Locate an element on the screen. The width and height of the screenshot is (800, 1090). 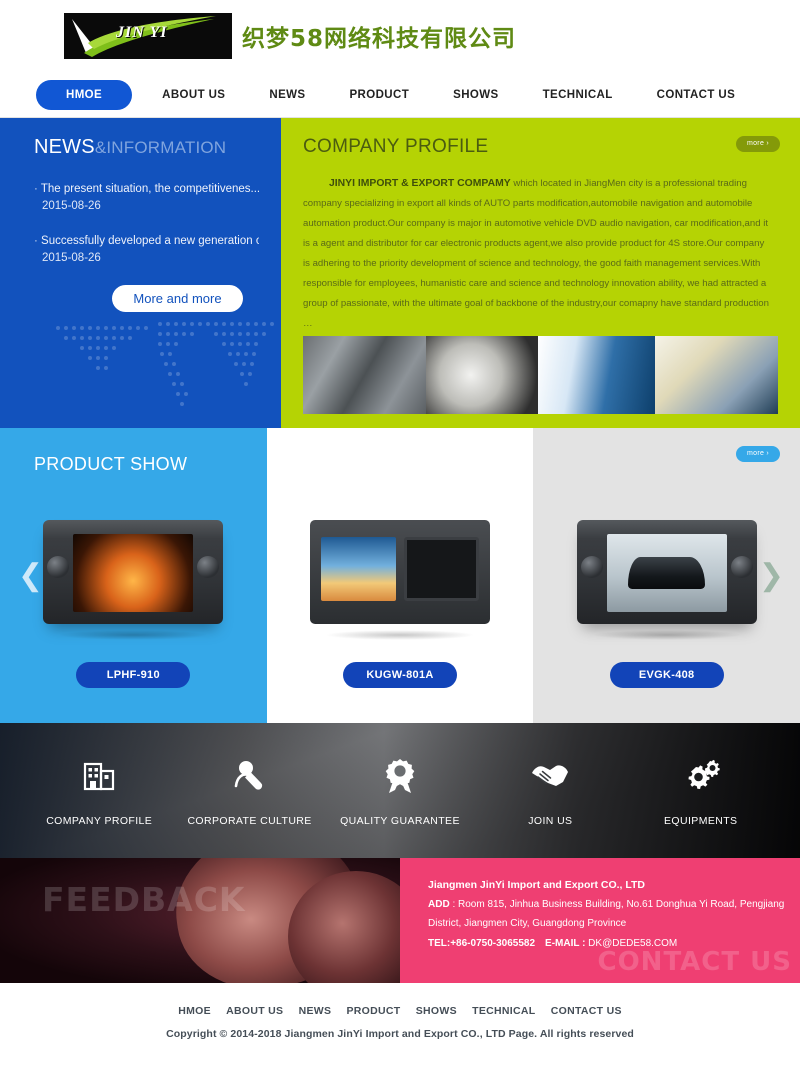
nav-item-technical: TECHNICAL is located at coordinates (578, 95).